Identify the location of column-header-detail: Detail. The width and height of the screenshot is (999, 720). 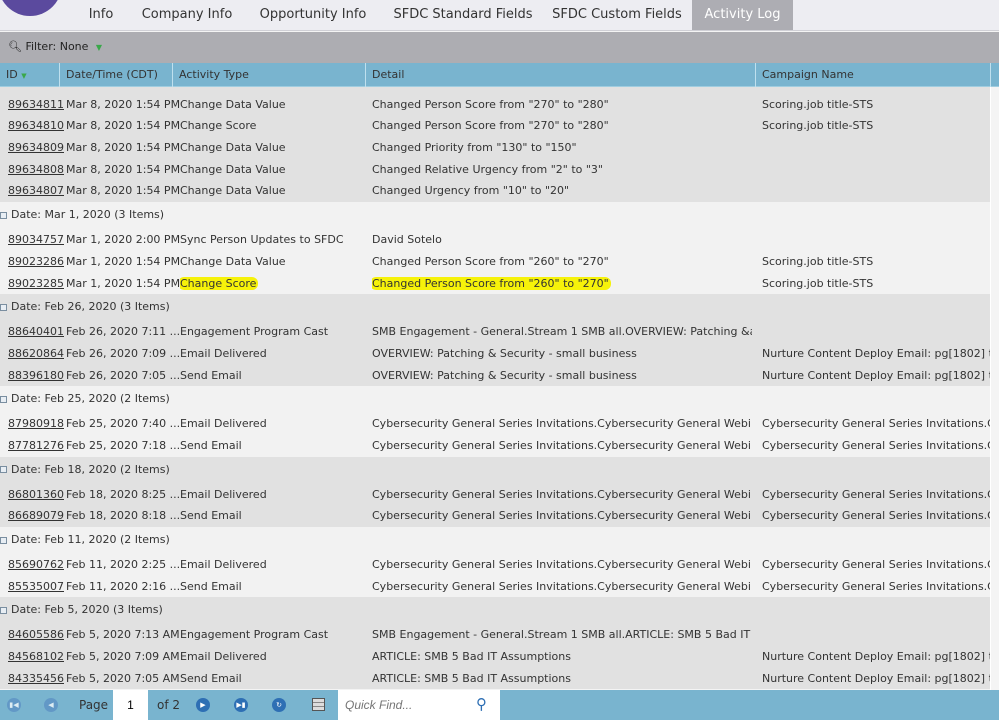
(561, 75).